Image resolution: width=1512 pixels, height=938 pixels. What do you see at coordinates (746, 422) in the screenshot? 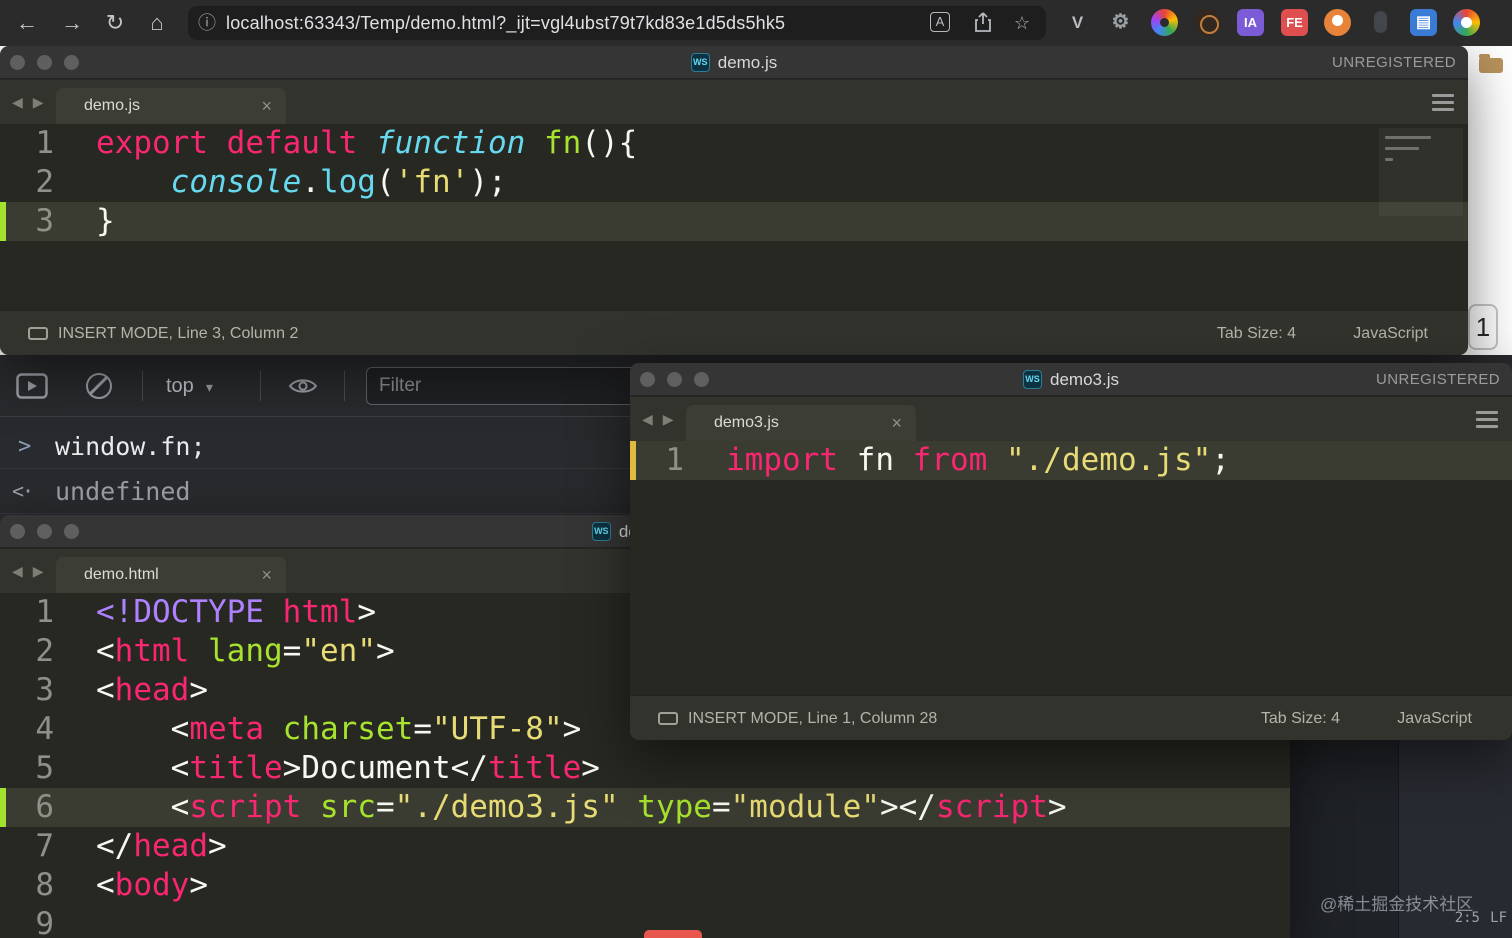
I see `tab-label: demo3.js` at bounding box center [746, 422].